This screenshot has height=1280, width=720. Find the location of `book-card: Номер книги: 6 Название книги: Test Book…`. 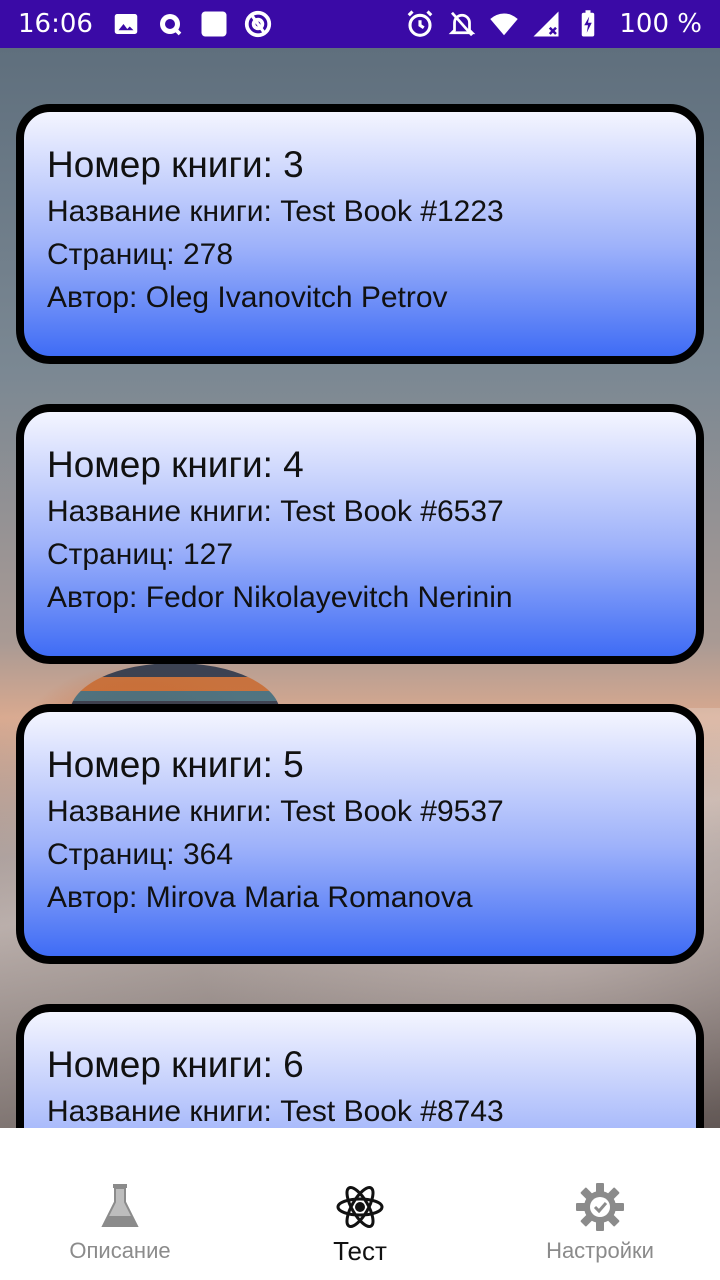

book-card: Номер книги: 6 Название книги: Test Book… is located at coordinates (360, 1066).